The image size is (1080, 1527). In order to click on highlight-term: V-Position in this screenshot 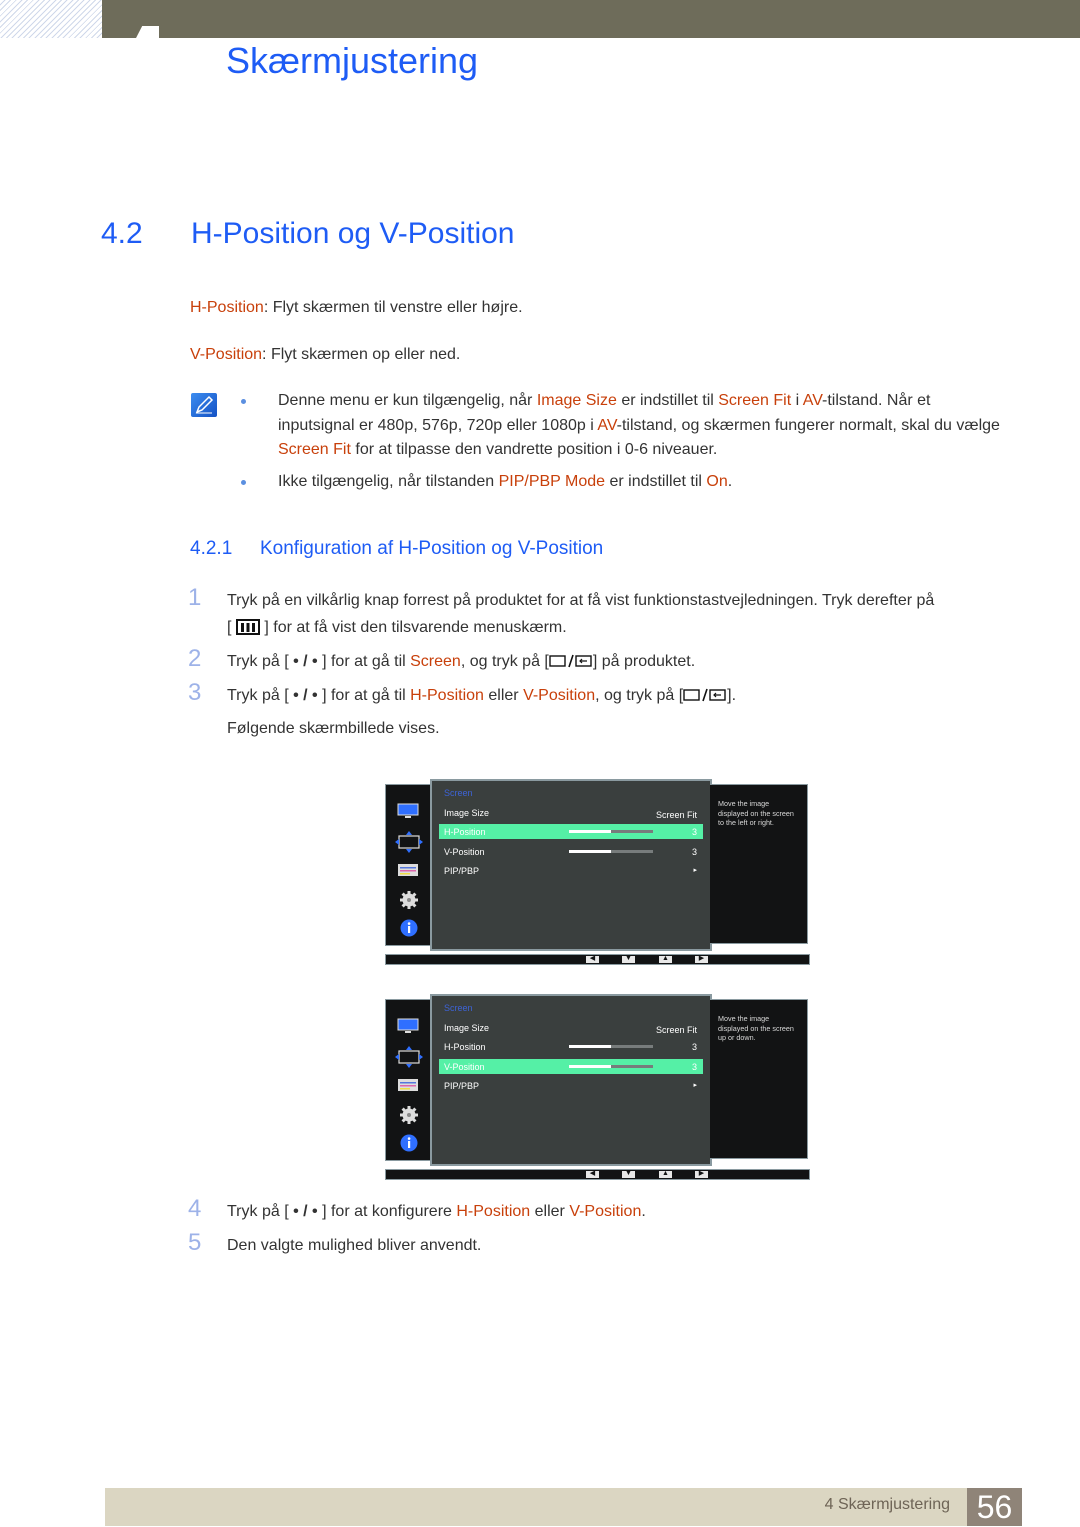, I will do `click(605, 1211)`.